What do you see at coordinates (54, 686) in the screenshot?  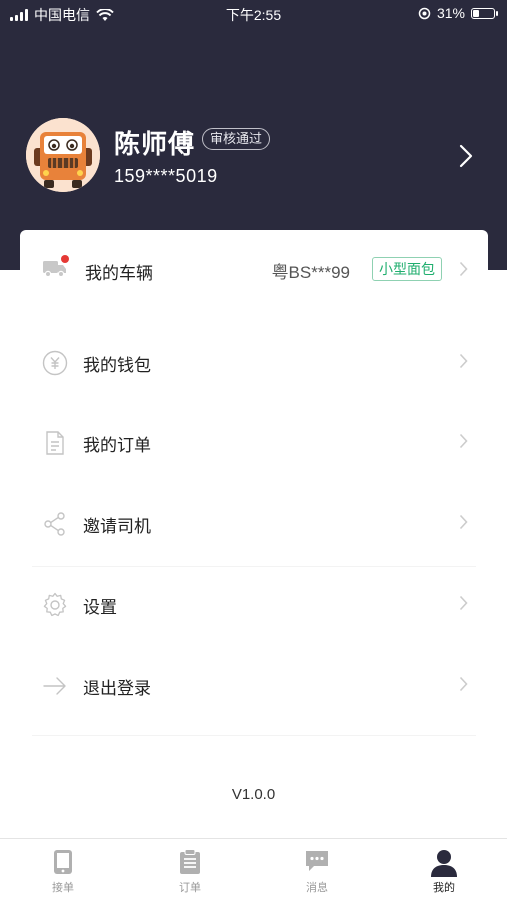 I see `arrow-right-icon` at bounding box center [54, 686].